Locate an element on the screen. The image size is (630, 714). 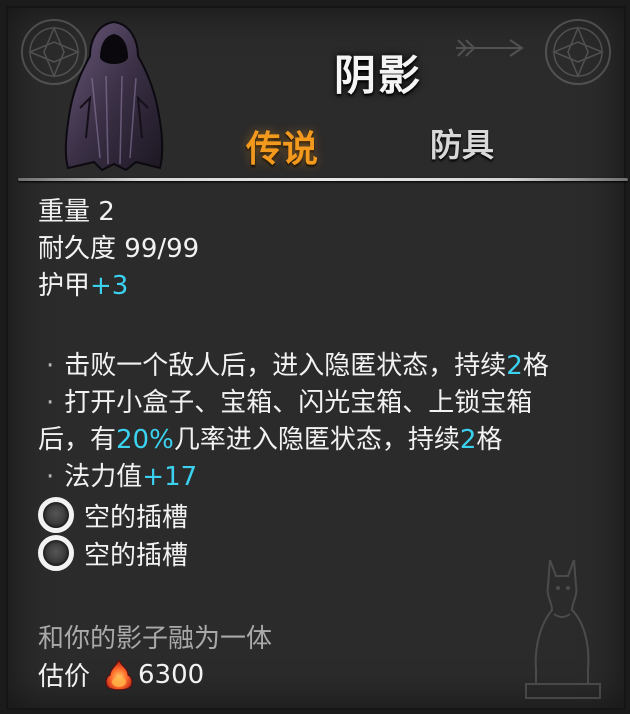
item-name: 阴影 is located at coordinates (377, 75).